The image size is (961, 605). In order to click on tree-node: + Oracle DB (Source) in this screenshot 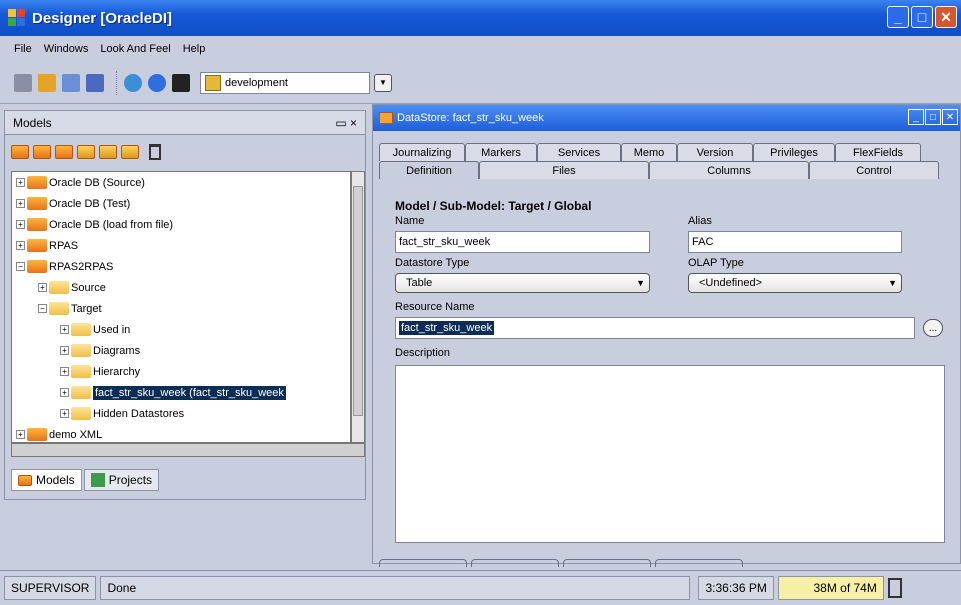, I will do `click(181, 182)`.